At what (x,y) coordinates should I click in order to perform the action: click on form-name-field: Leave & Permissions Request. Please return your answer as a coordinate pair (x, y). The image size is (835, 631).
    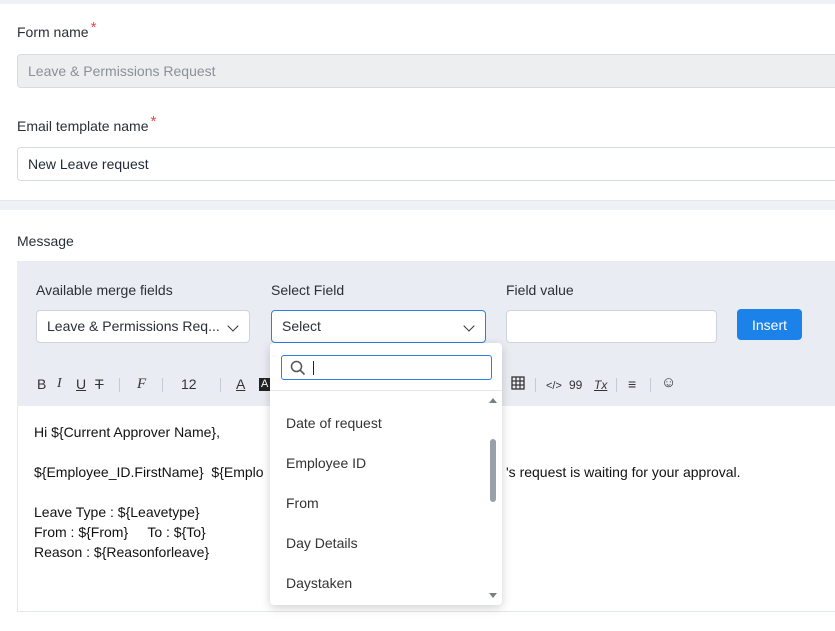
    Looking at the image, I should click on (426, 71).